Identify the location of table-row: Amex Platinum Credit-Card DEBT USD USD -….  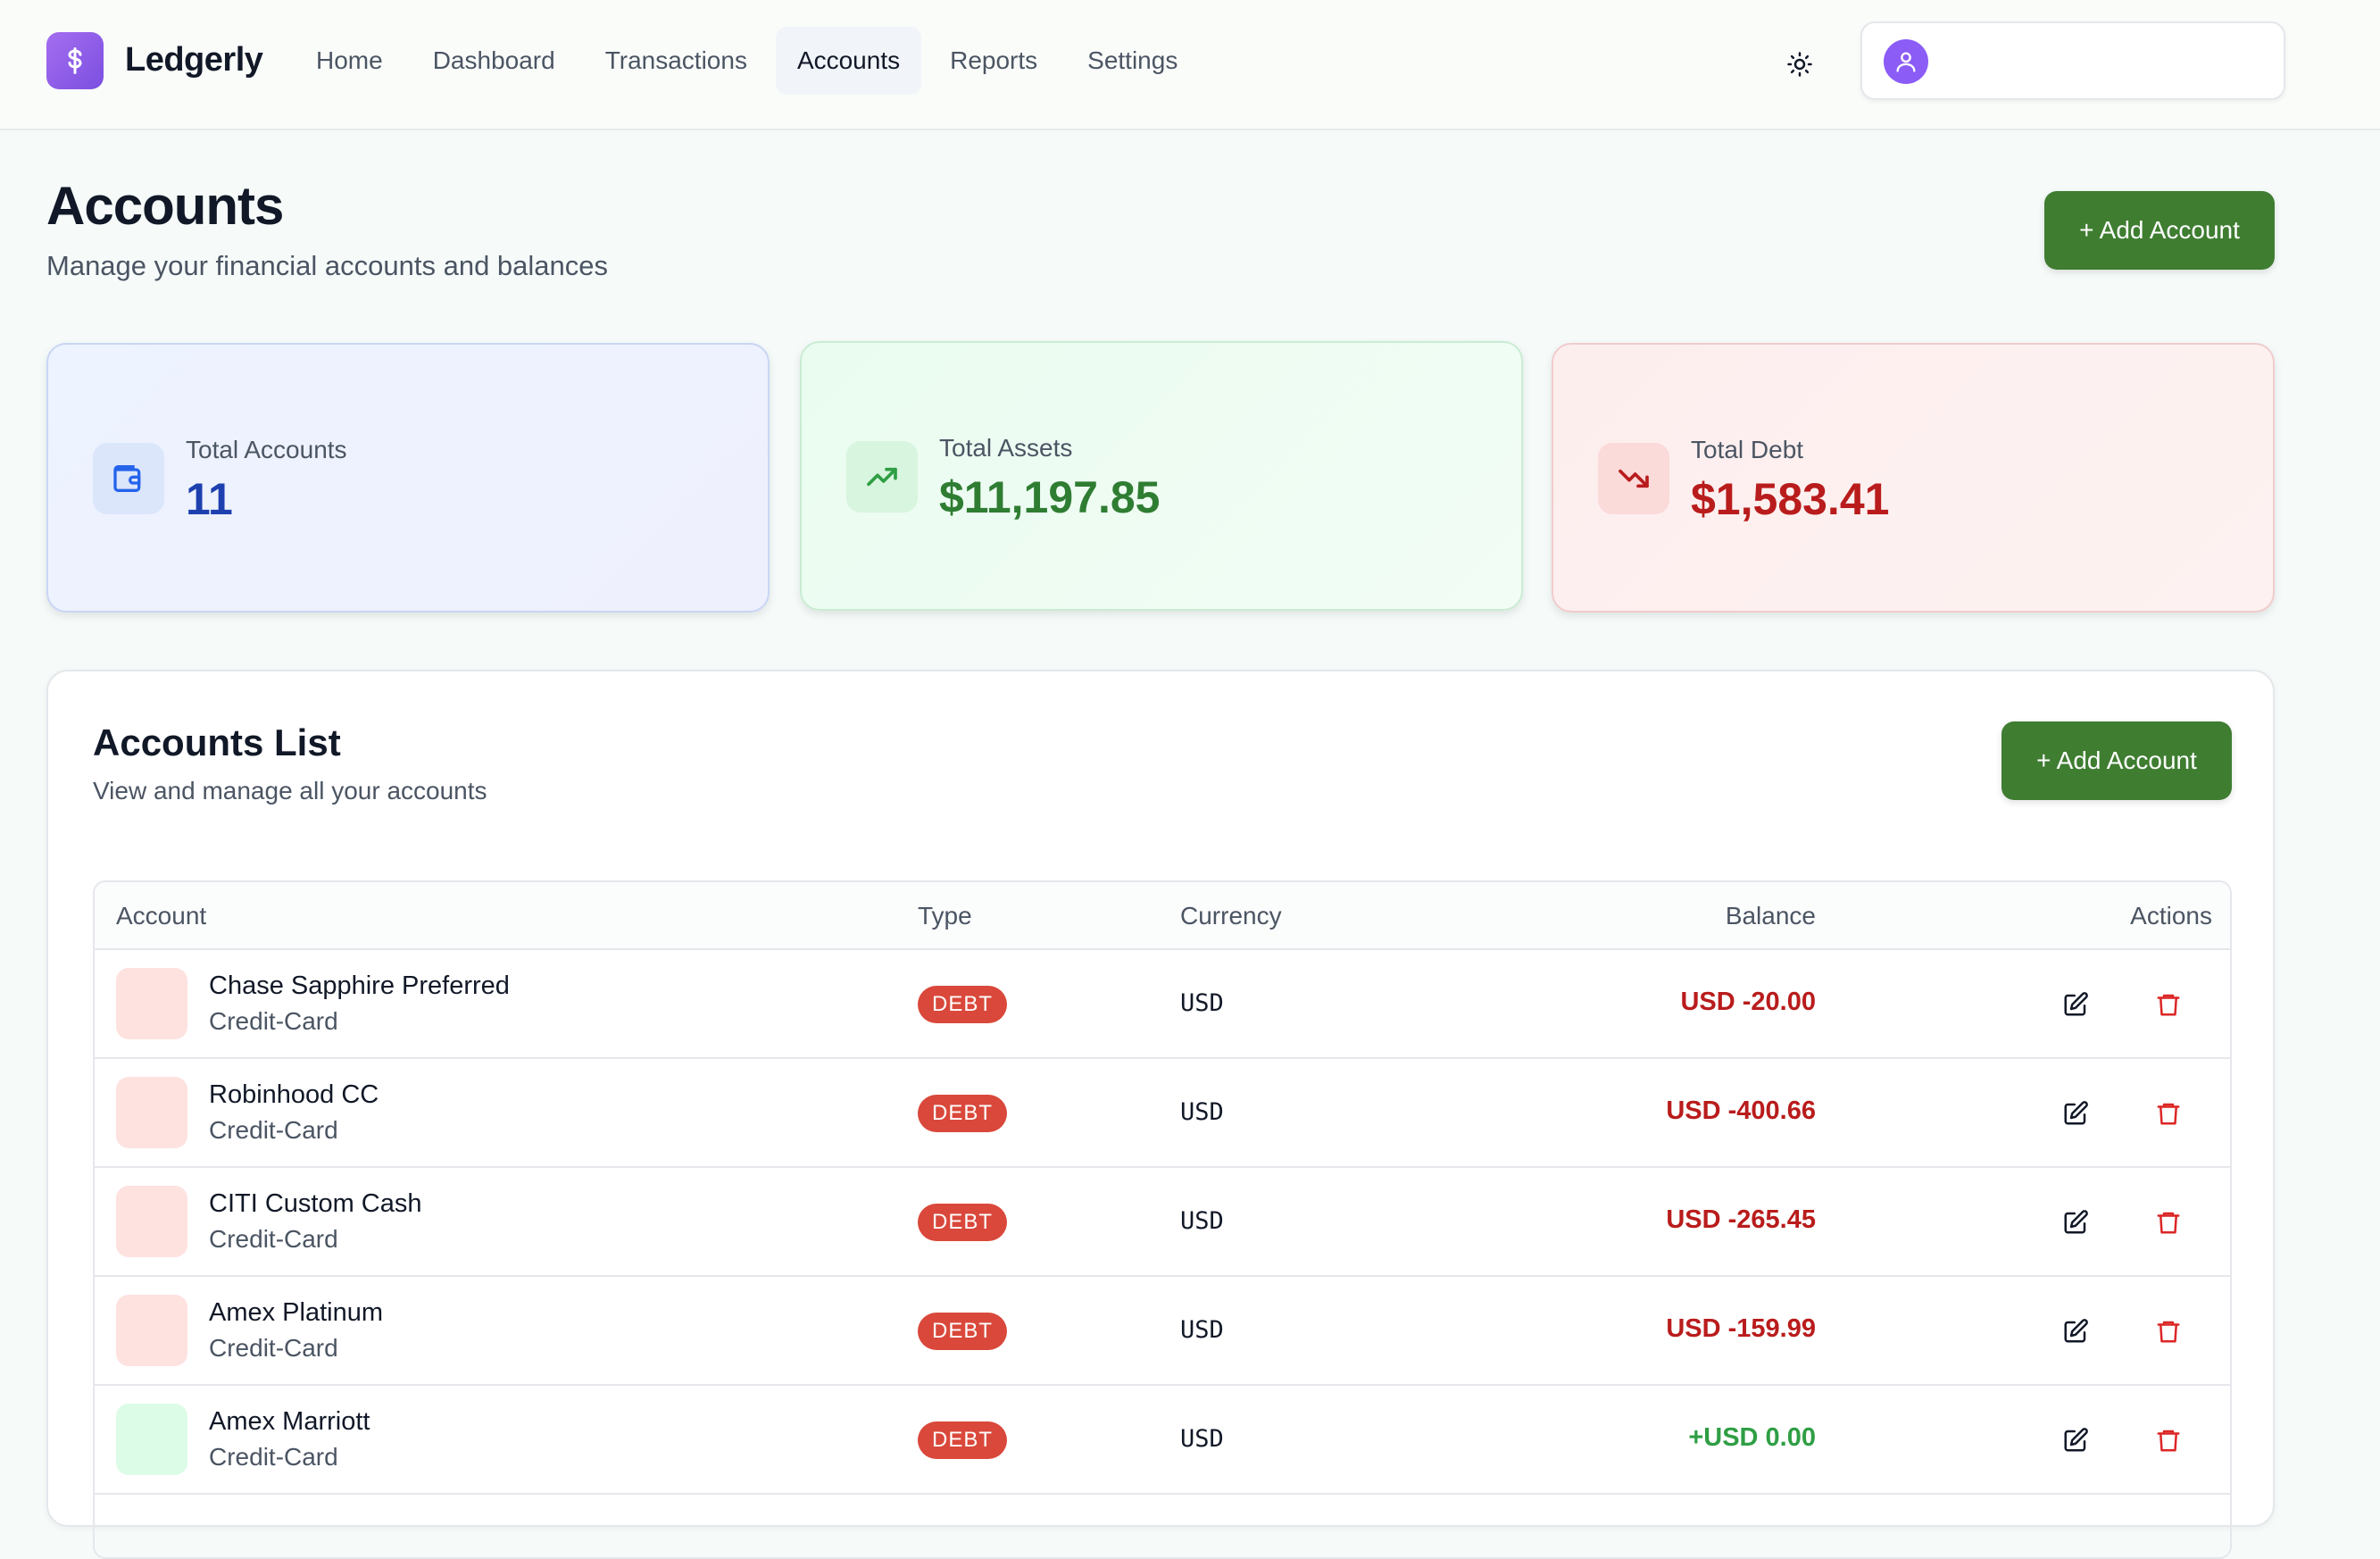
(1162, 1332).